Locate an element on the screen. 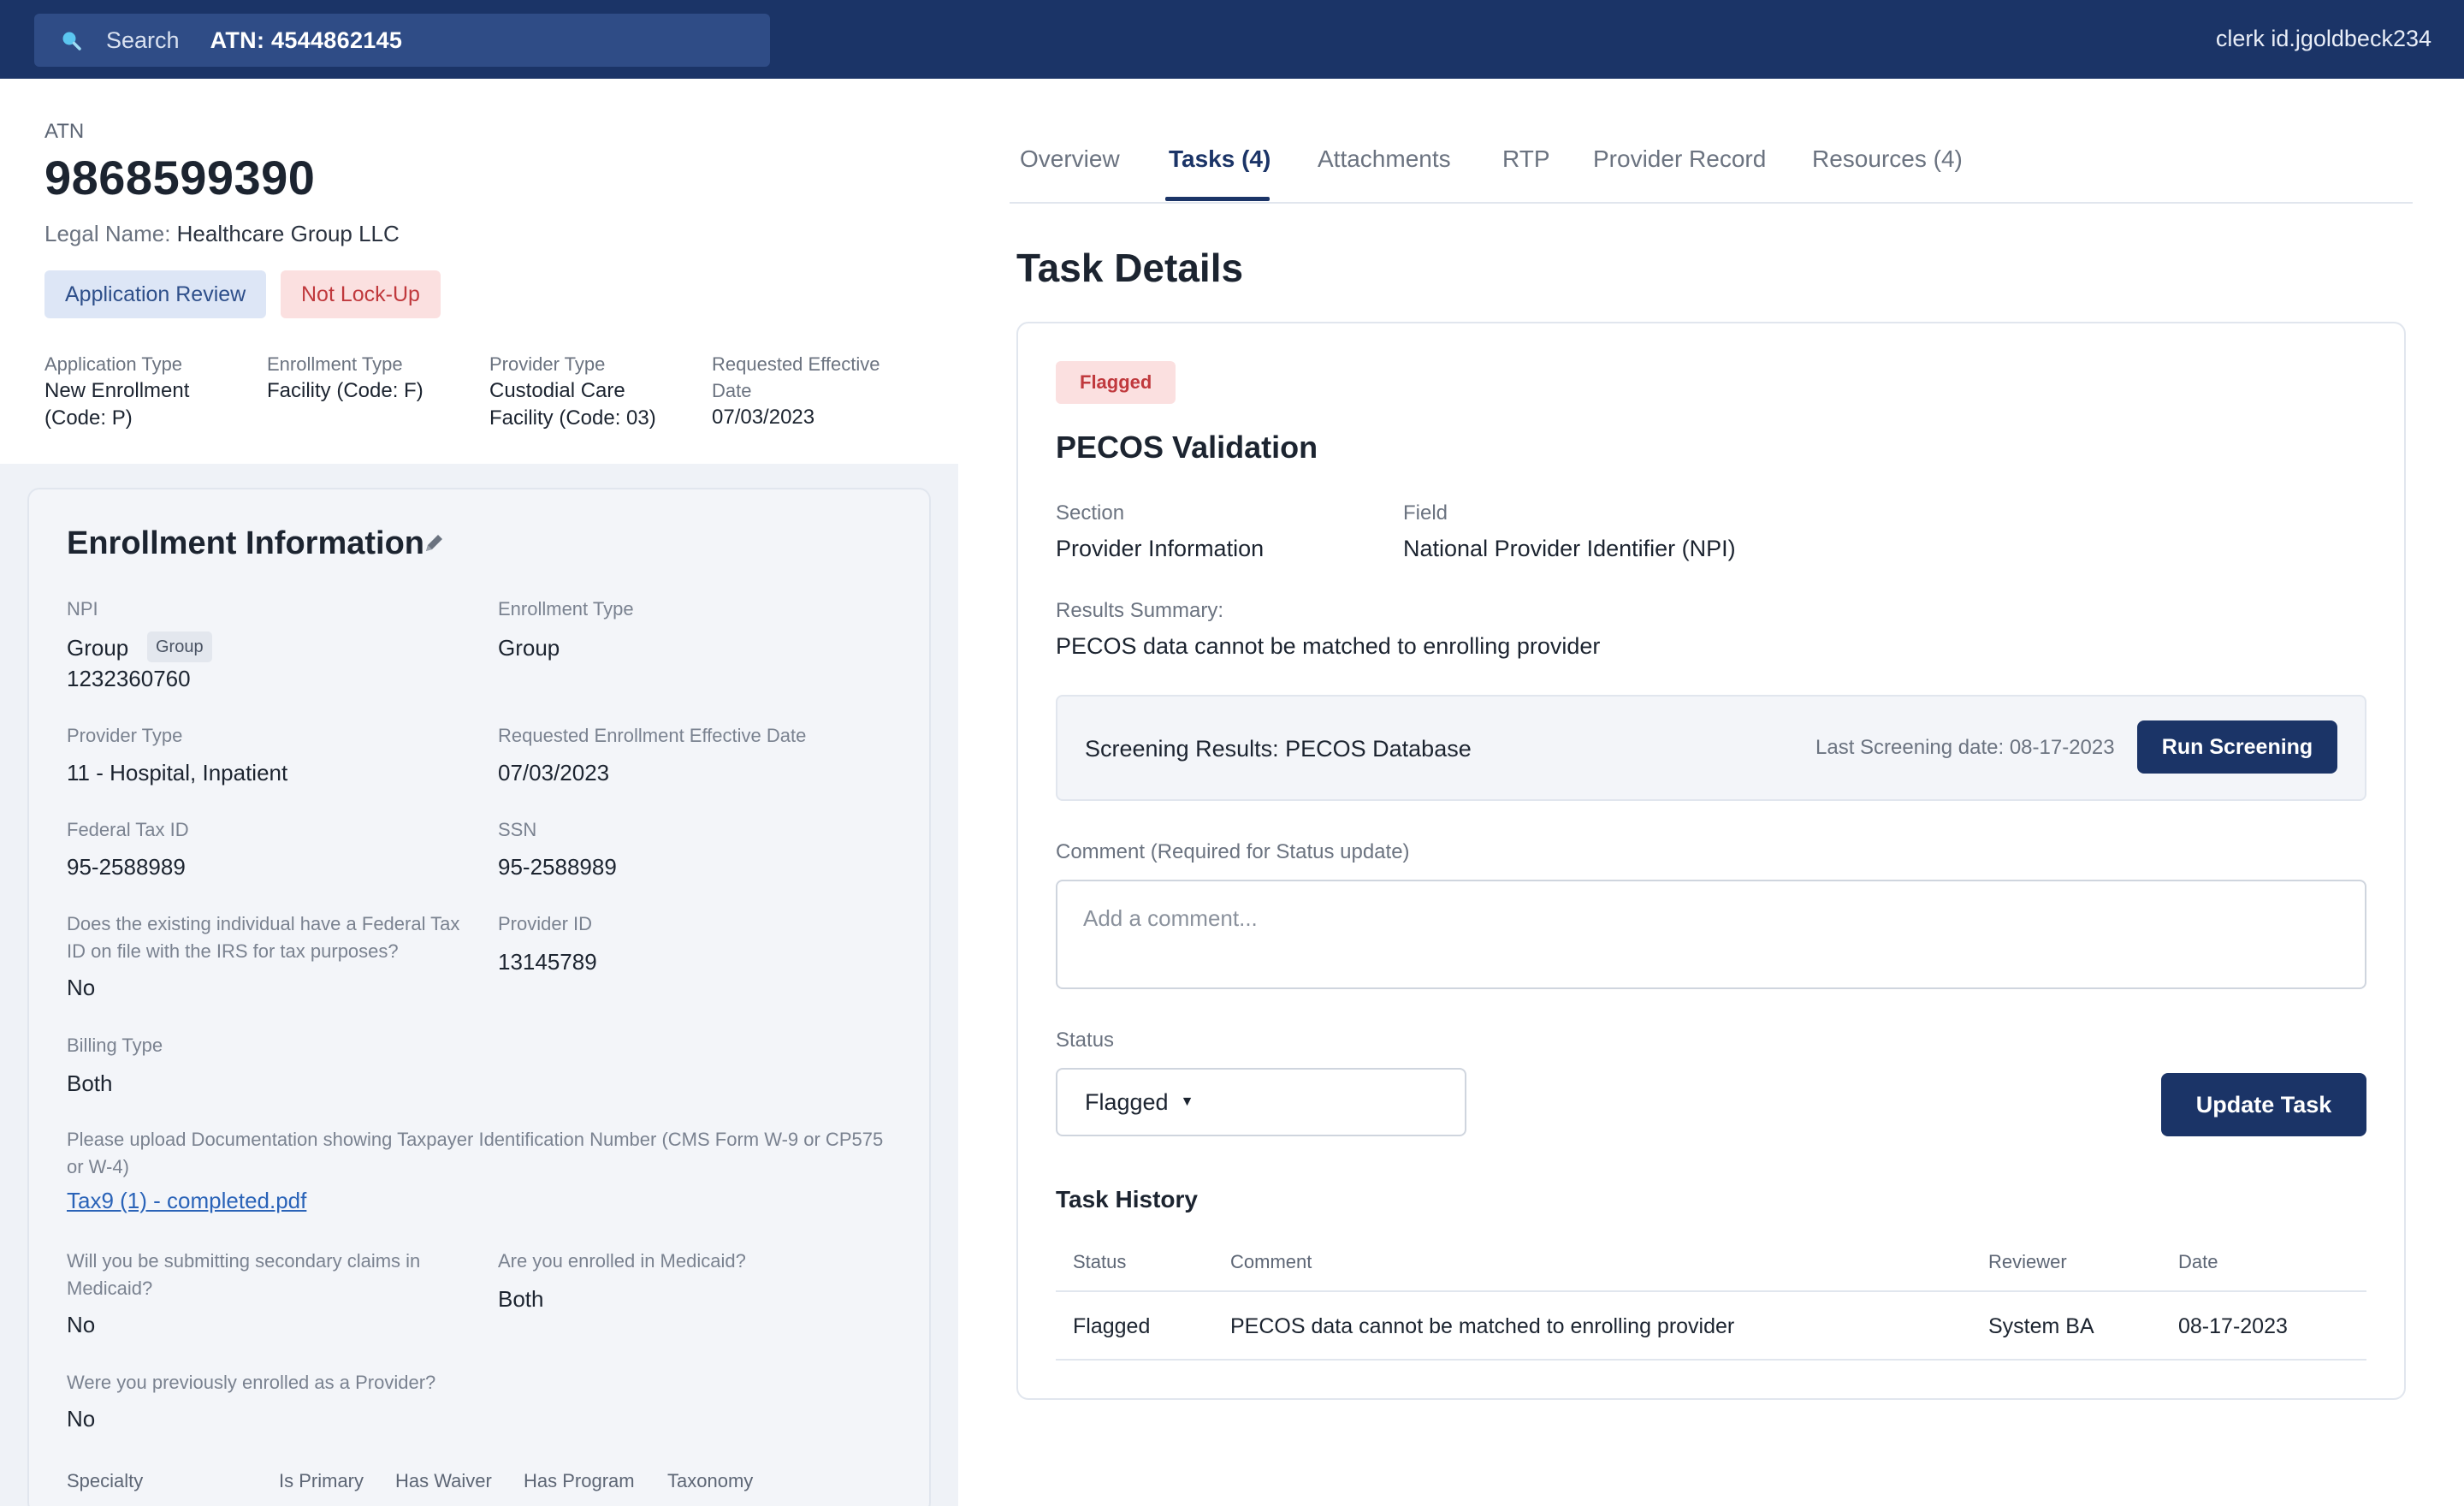 The image size is (2464, 1506). meta-value: 07/03/2023 is located at coordinates (763, 418).